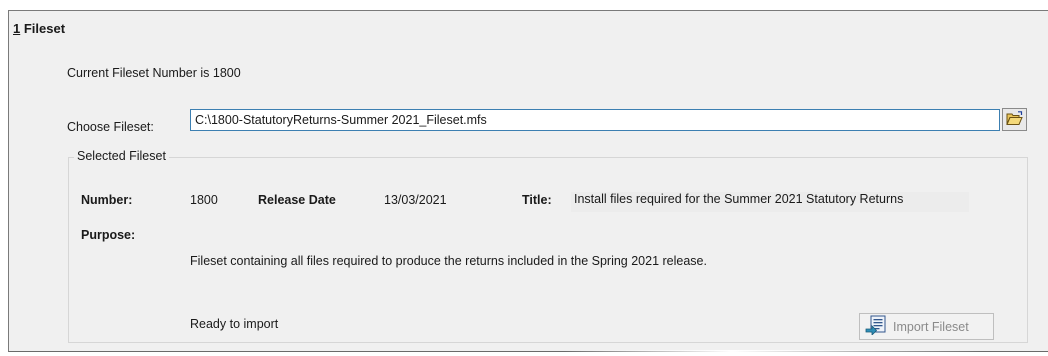 This screenshot has height=356, width=1048. I want to click on browse-fileset-button, so click(1014, 119).